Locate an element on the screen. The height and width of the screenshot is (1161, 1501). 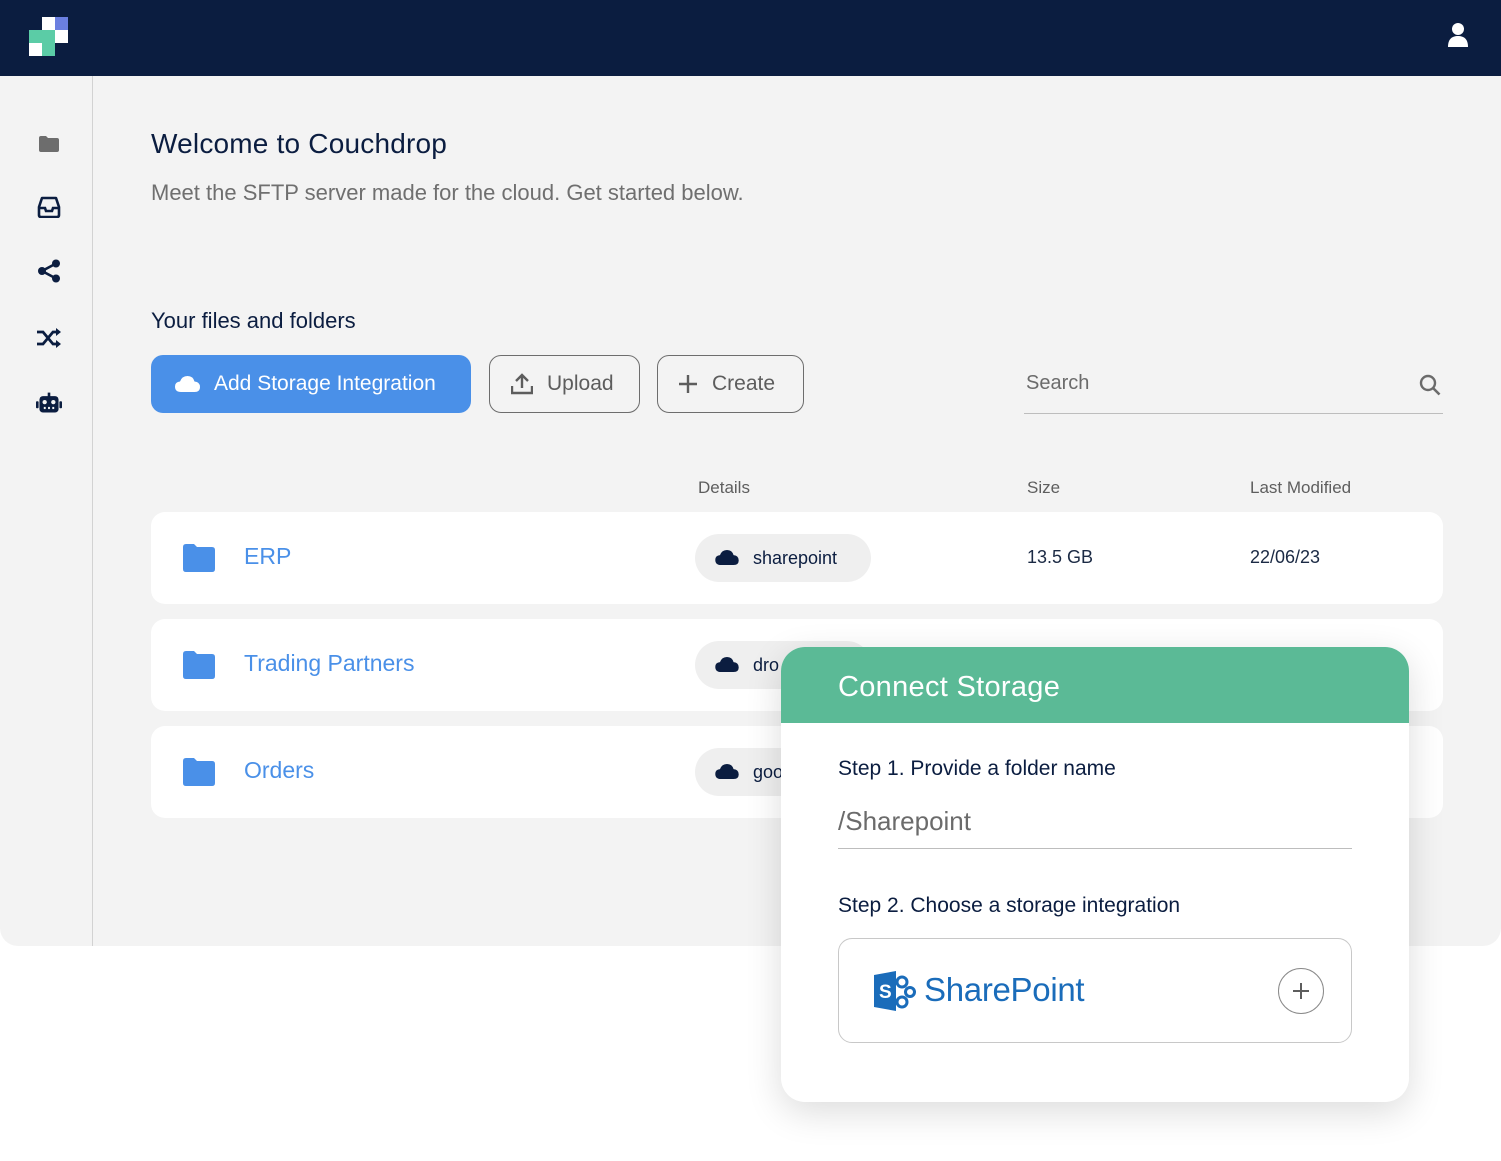
column-header-size: Size is located at coordinates (1043, 488).